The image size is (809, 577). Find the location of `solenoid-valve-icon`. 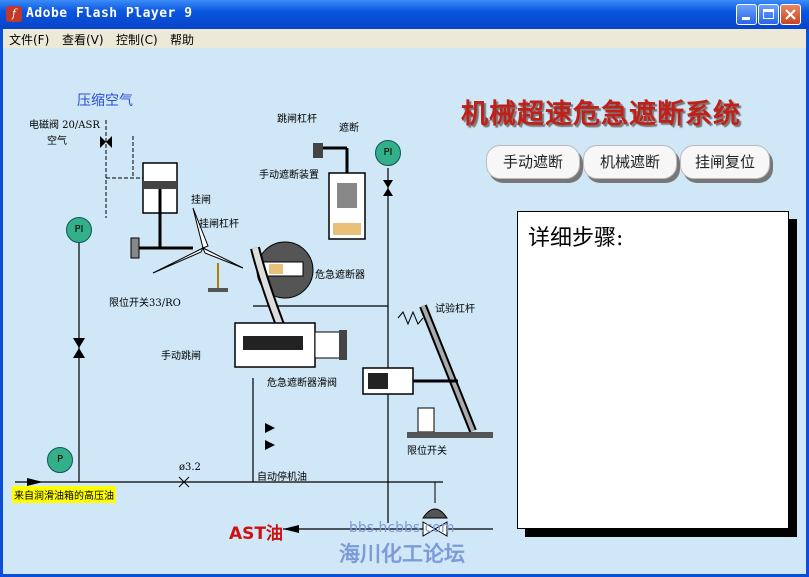

solenoid-valve-icon is located at coordinates (103, 142).